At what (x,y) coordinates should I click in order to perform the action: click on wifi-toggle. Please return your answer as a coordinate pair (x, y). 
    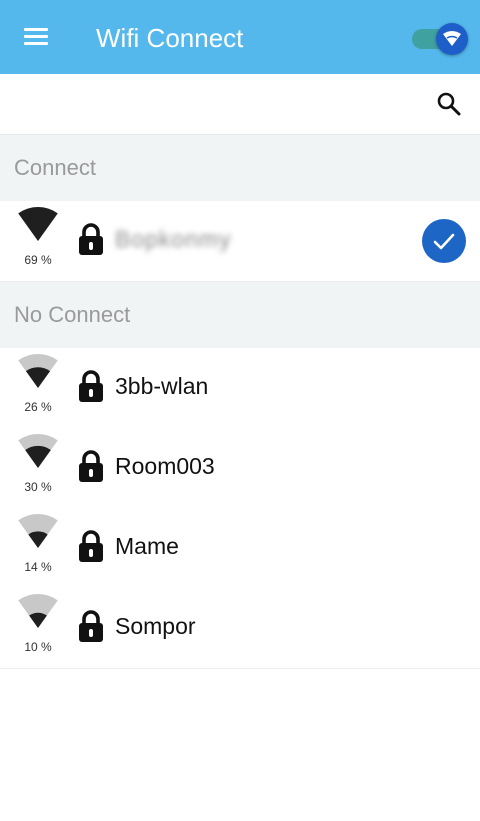
    Looking at the image, I should click on (441, 39).